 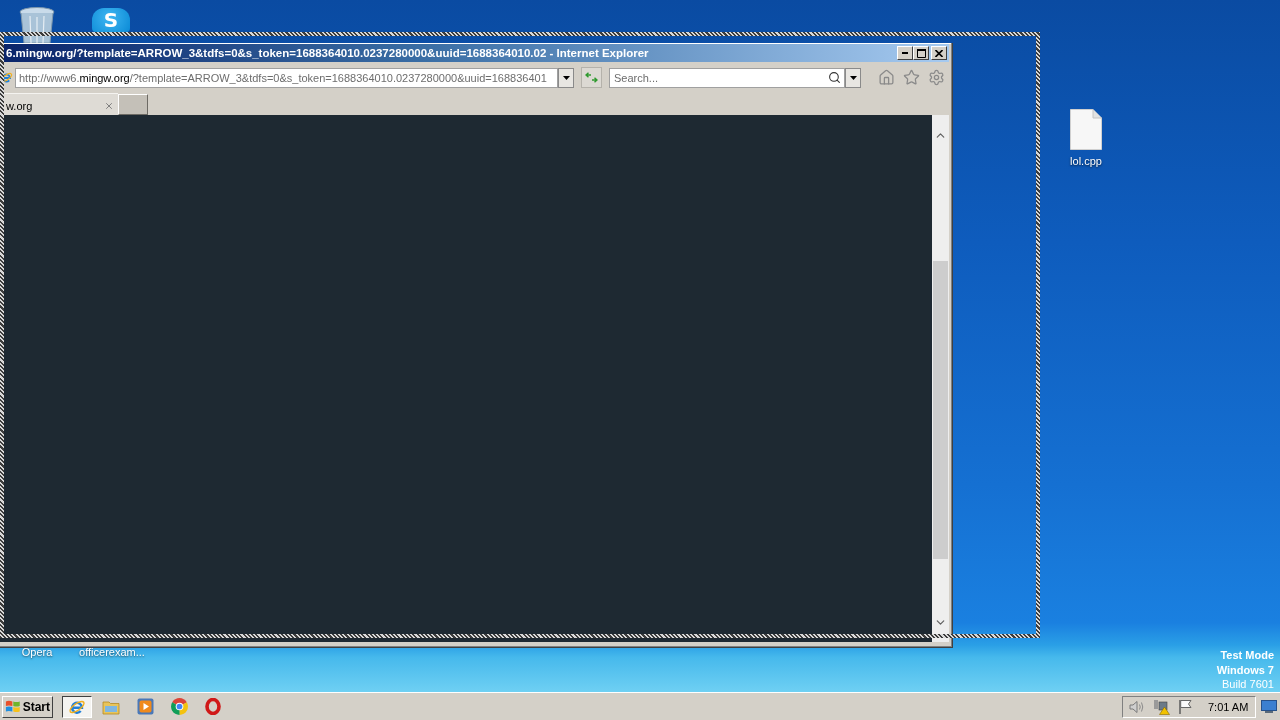 What do you see at coordinates (37, 24) in the screenshot?
I see `recycle-bin-icon` at bounding box center [37, 24].